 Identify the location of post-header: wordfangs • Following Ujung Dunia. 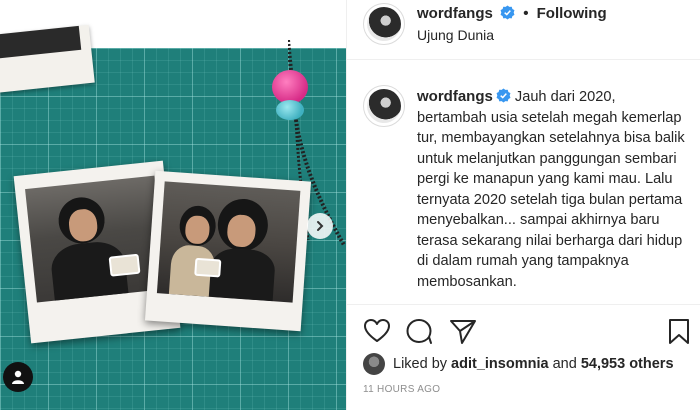
(523, 30).